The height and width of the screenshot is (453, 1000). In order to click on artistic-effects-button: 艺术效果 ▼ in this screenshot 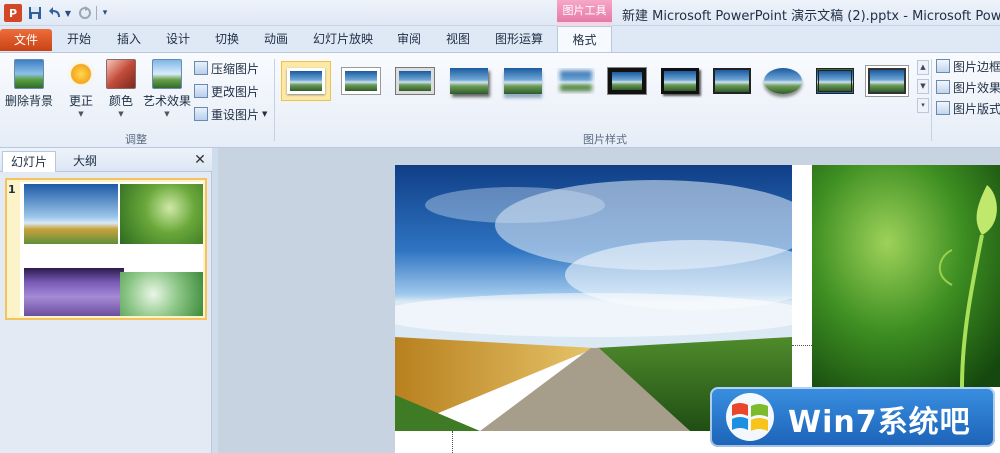, I will do `click(167, 88)`.